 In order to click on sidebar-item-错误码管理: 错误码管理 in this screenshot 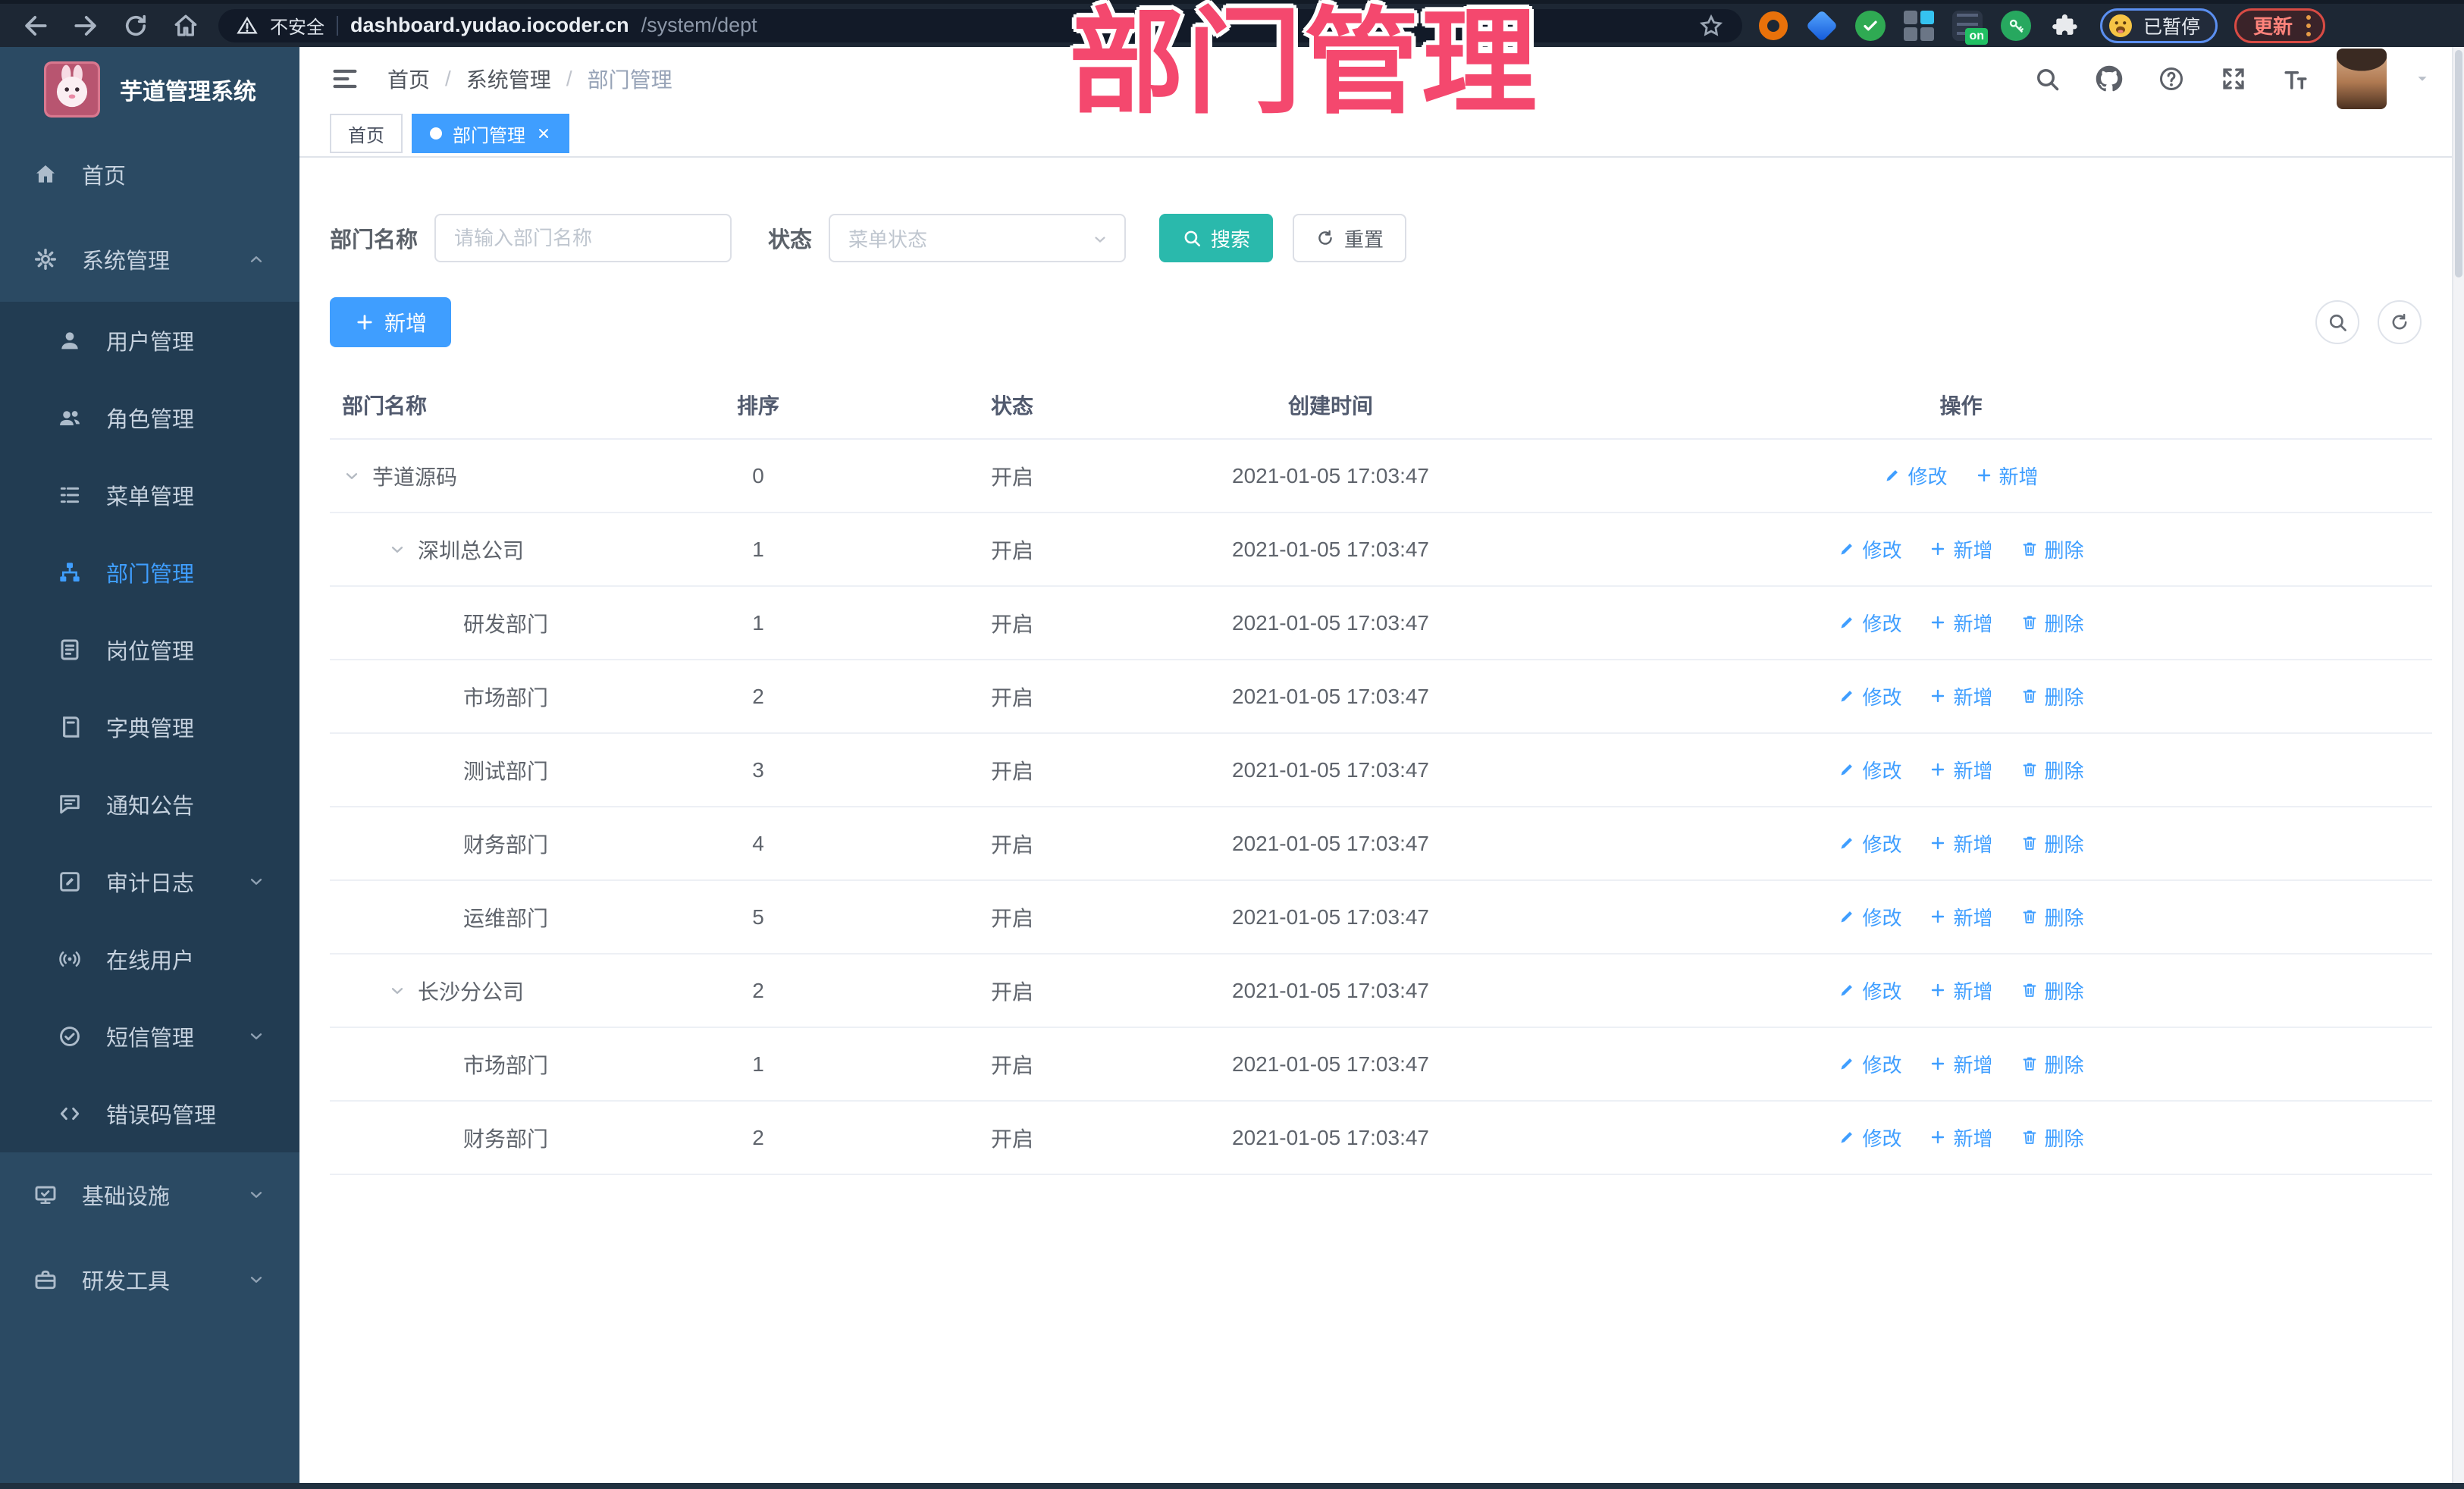, I will do `click(150, 1113)`.